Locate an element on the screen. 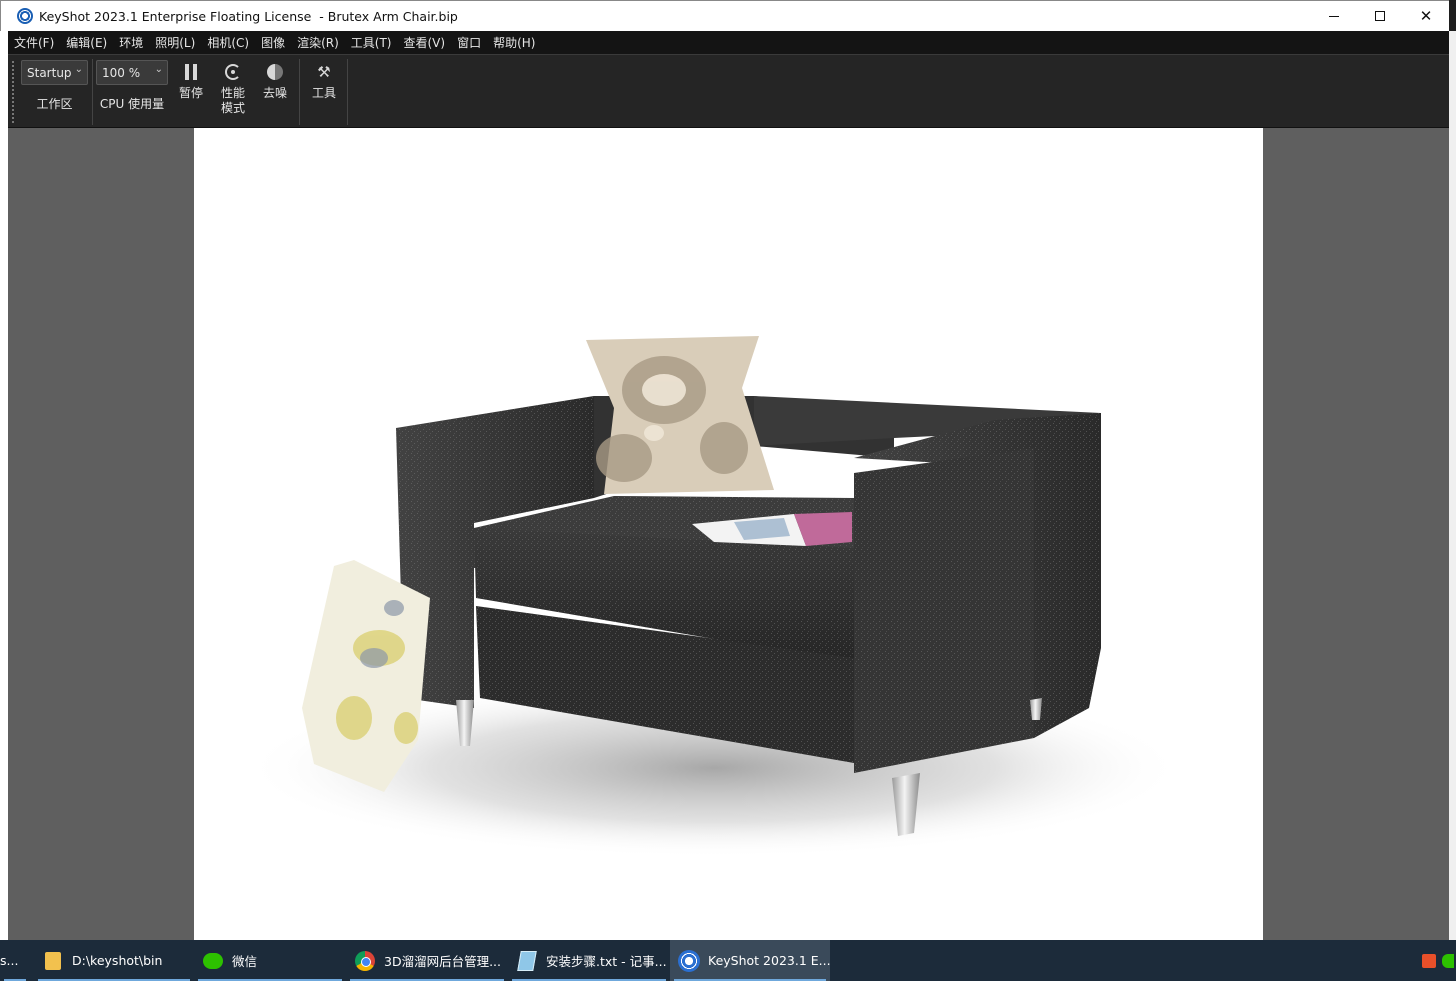 The image size is (1456, 981). menu-render: 渲染(R) is located at coordinates (318, 42).